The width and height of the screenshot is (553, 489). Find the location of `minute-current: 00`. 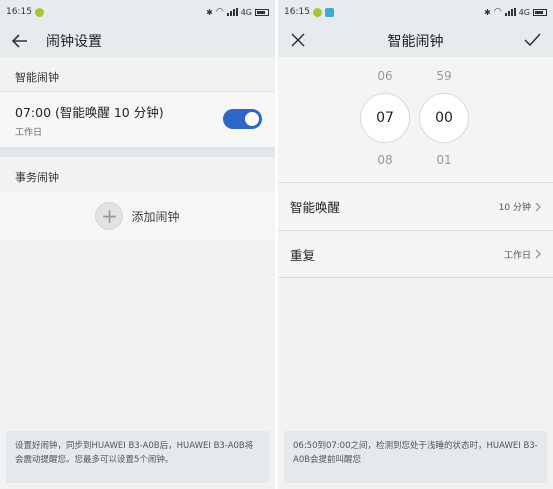

minute-current: 00 is located at coordinates (444, 118).